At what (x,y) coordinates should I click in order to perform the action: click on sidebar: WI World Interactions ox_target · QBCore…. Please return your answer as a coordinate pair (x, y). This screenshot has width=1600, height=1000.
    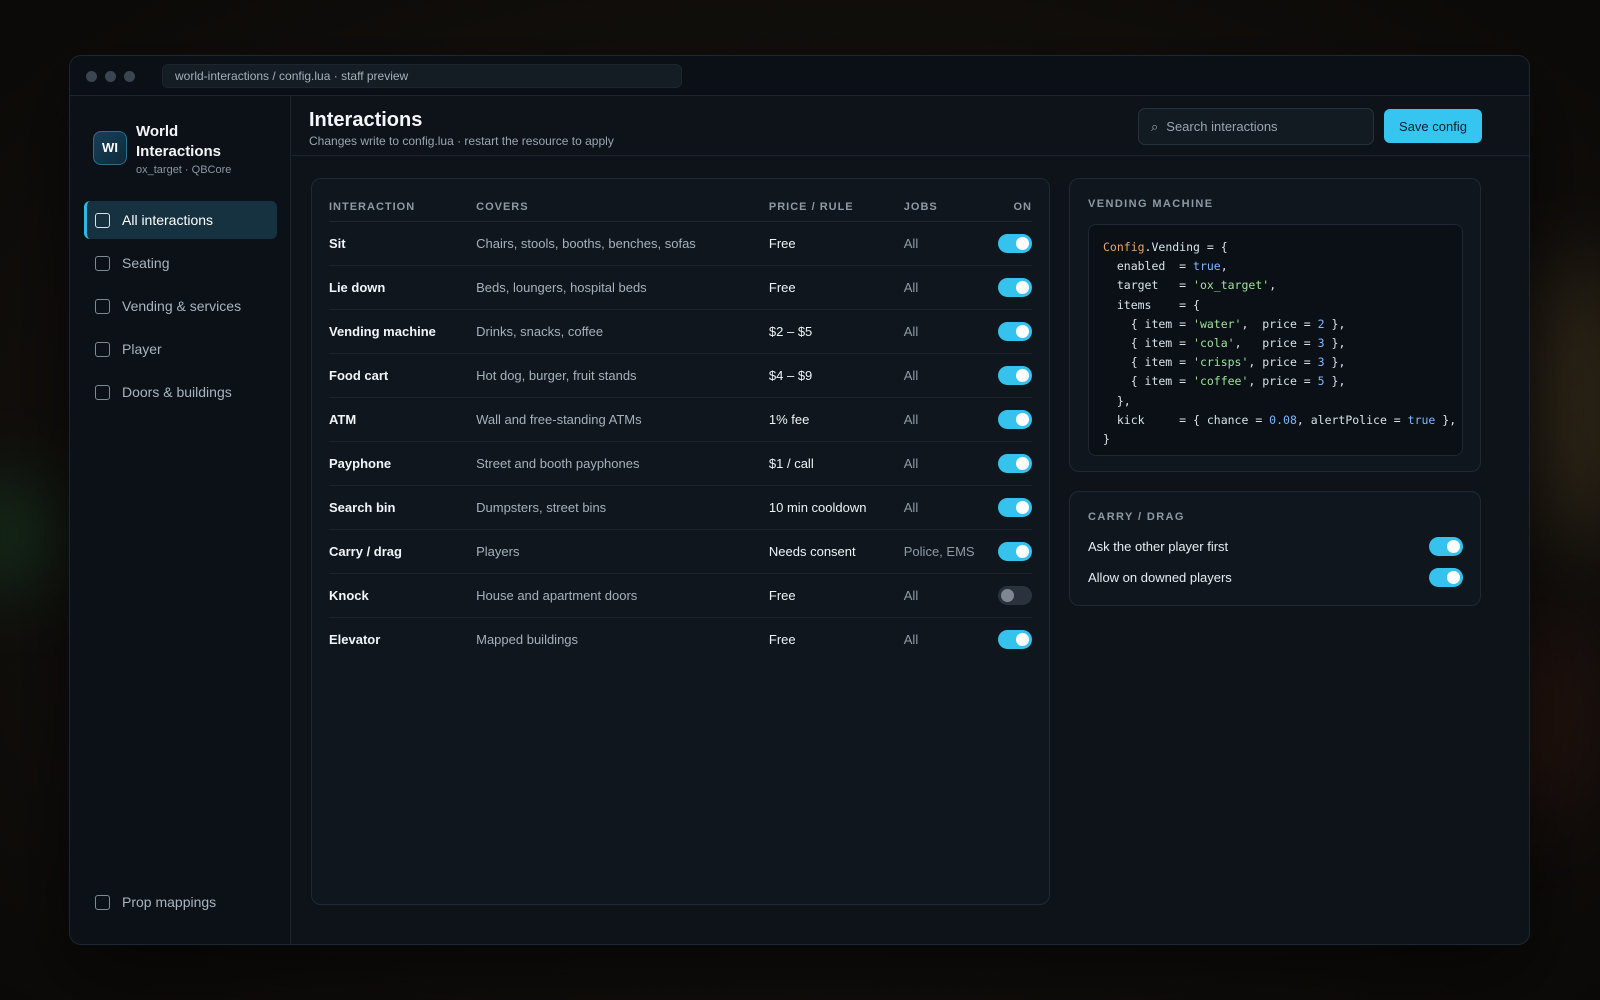
    Looking at the image, I should click on (180, 520).